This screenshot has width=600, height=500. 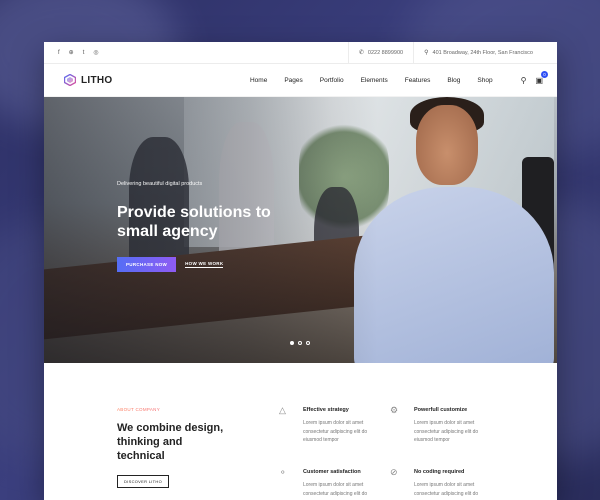 I want to click on award-icon: ⚬, so click(x=283, y=472).